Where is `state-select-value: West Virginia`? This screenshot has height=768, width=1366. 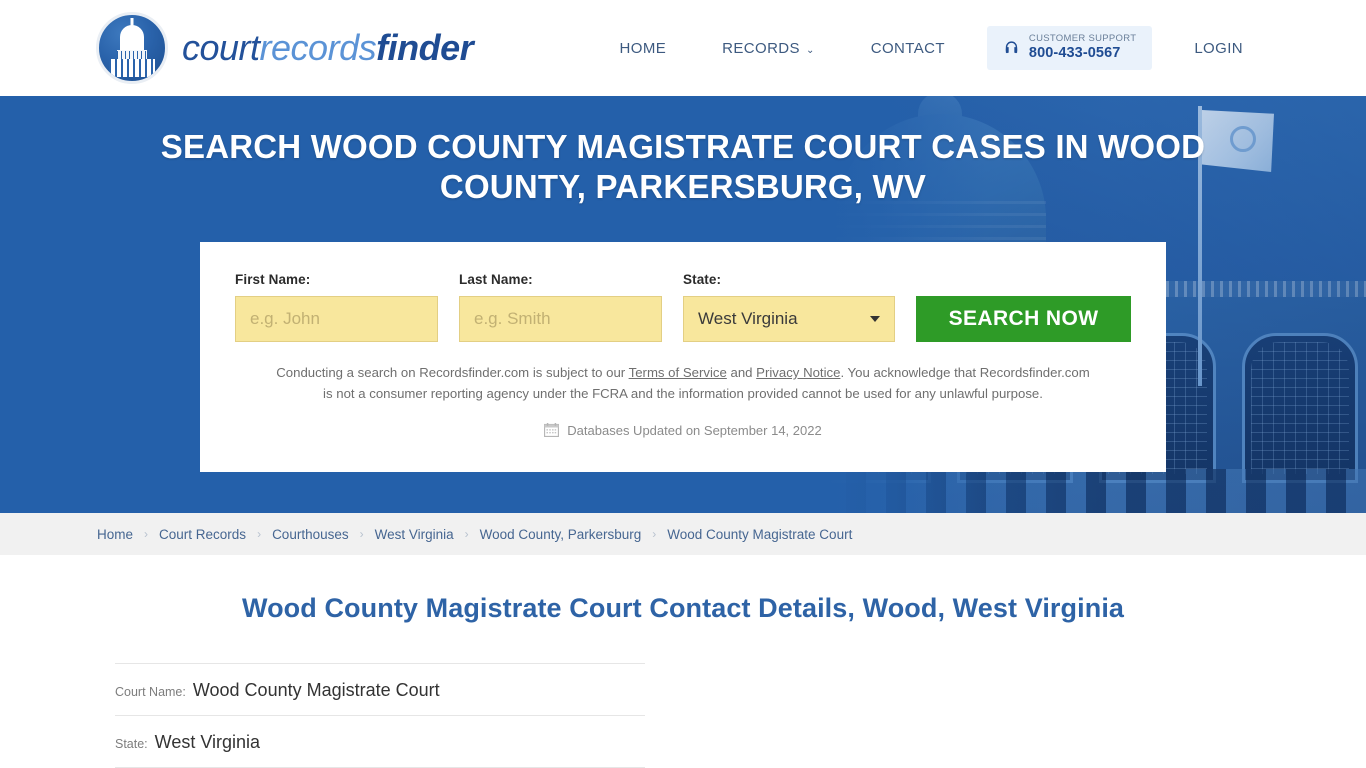 state-select-value: West Virginia is located at coordinates (748, 318).